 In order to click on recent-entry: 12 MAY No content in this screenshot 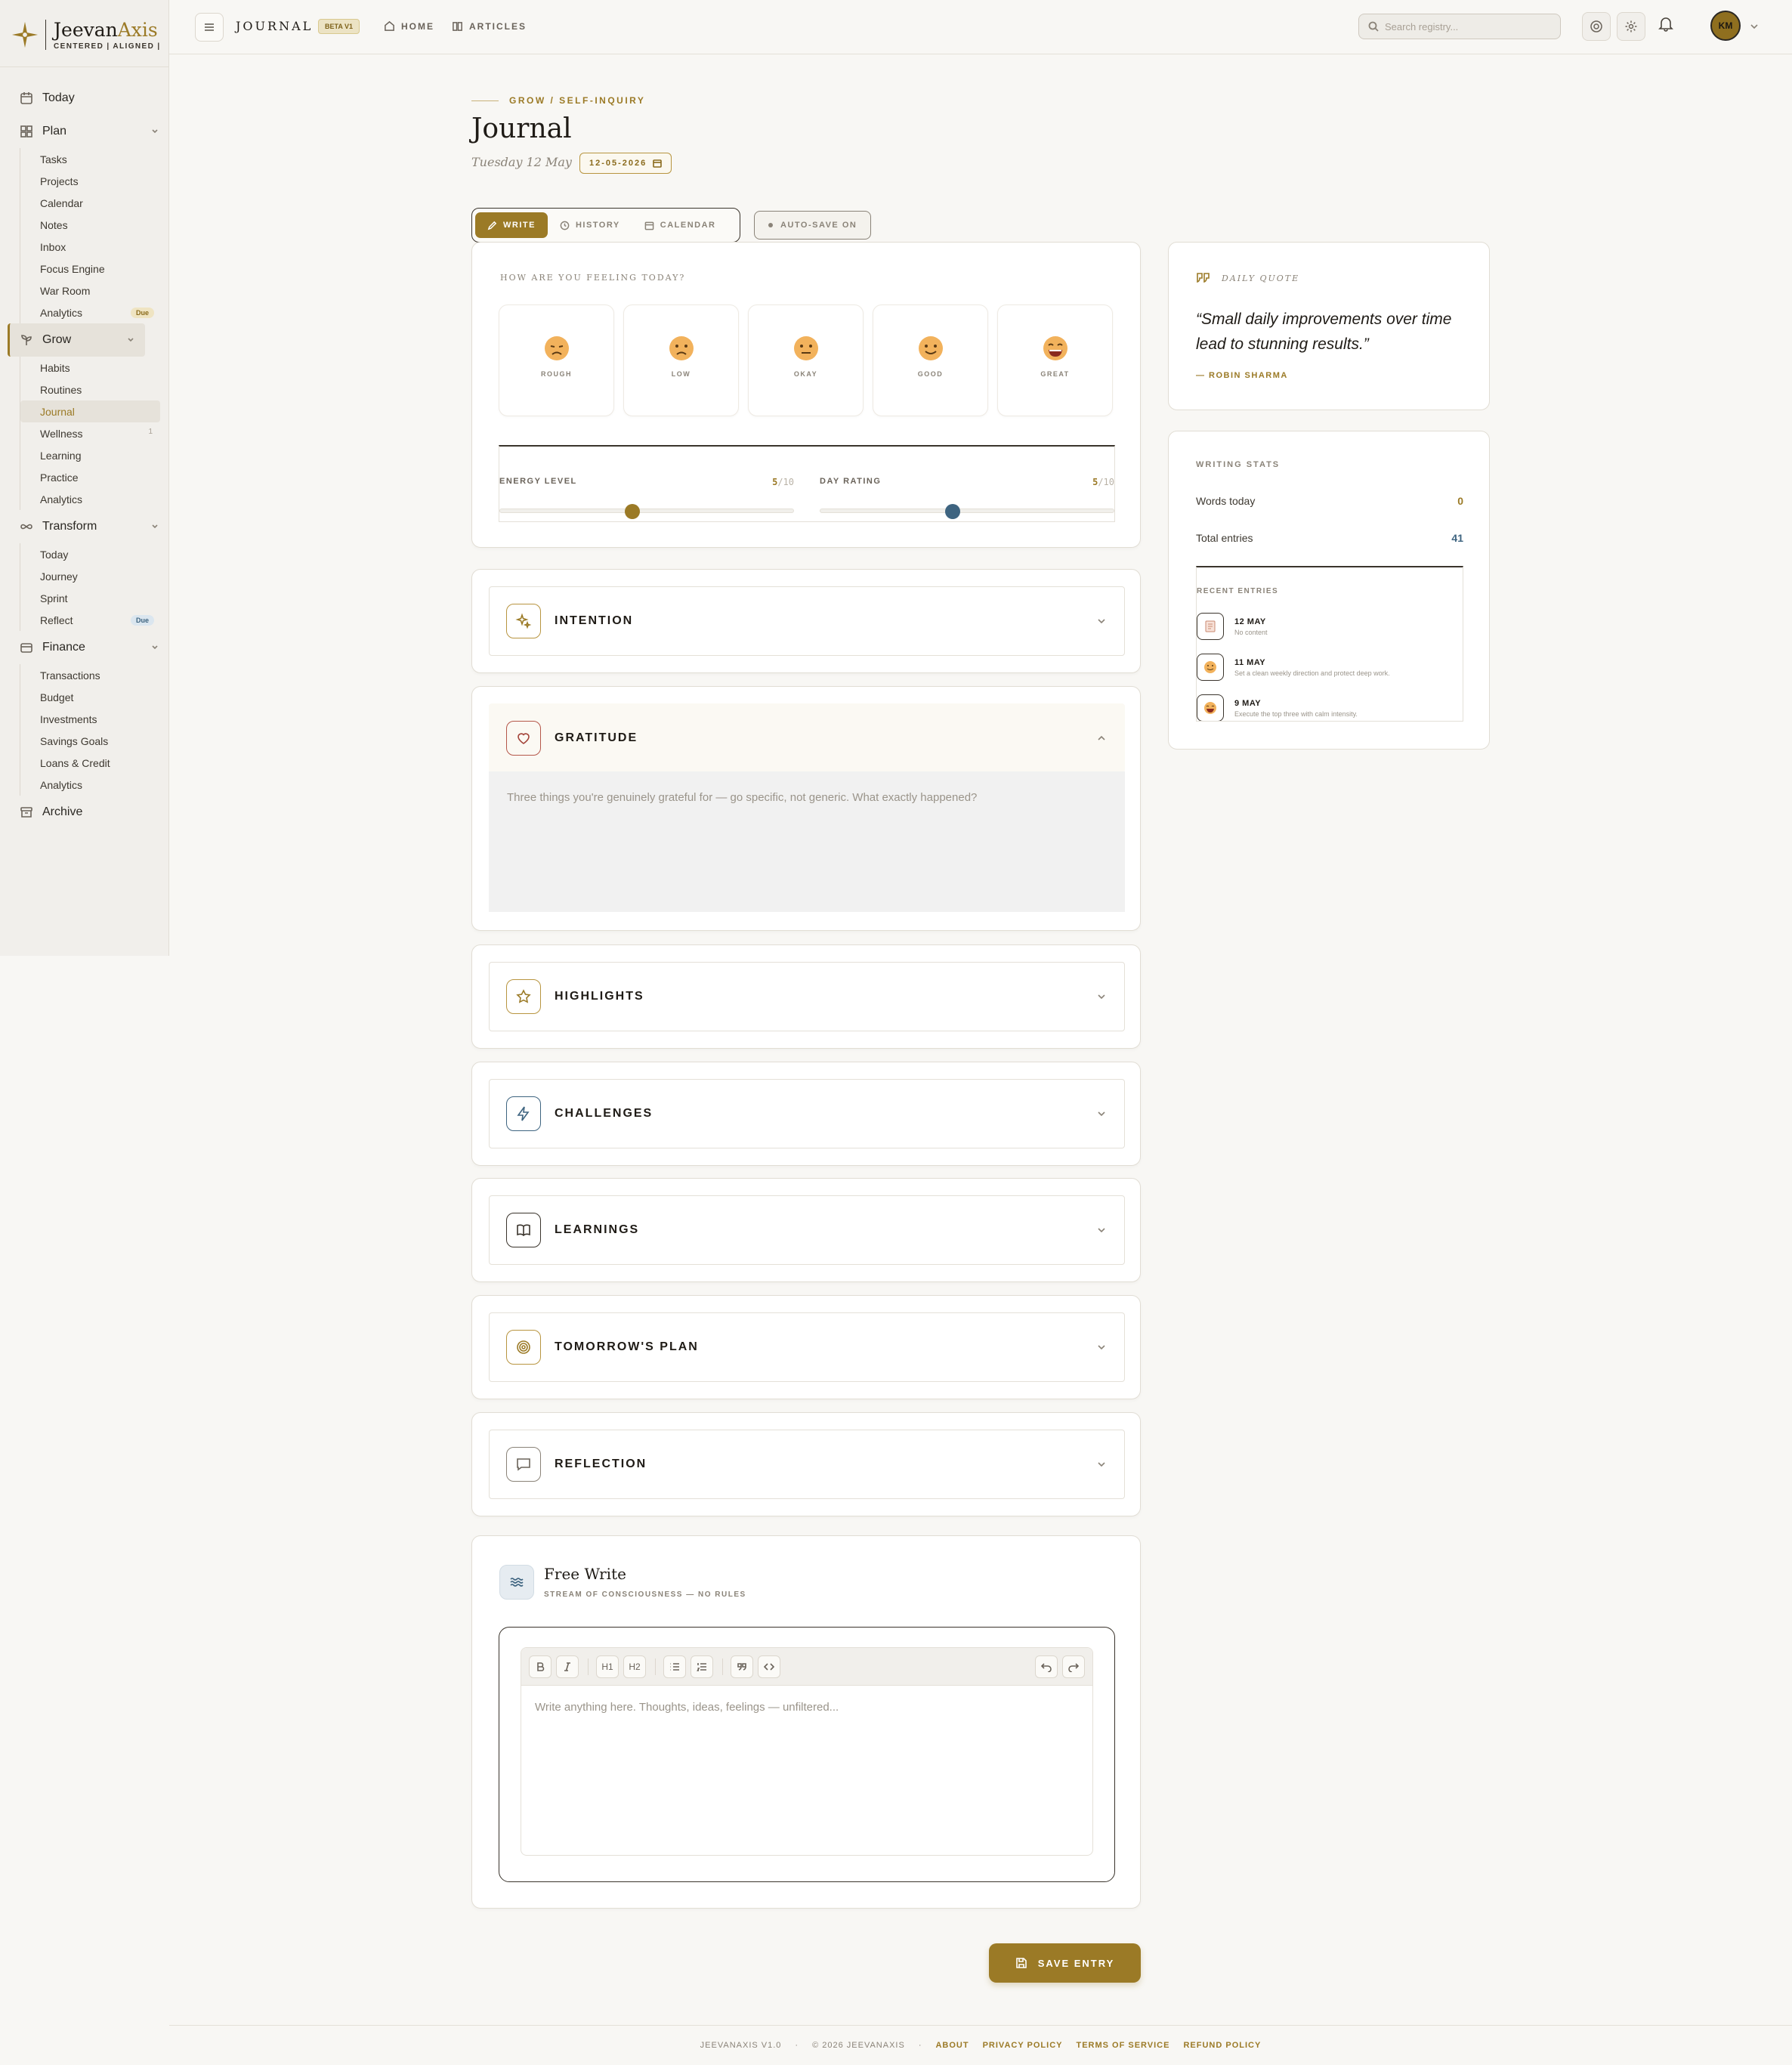, I will do `click(1232, 626)`.